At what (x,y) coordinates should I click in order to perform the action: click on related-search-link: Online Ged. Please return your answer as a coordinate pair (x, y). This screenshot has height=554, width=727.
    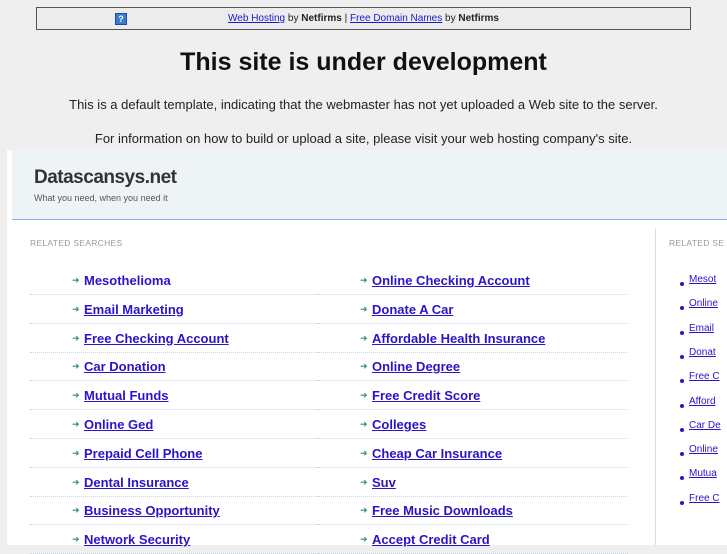
    Looking at the image, I should click on (118, 424).